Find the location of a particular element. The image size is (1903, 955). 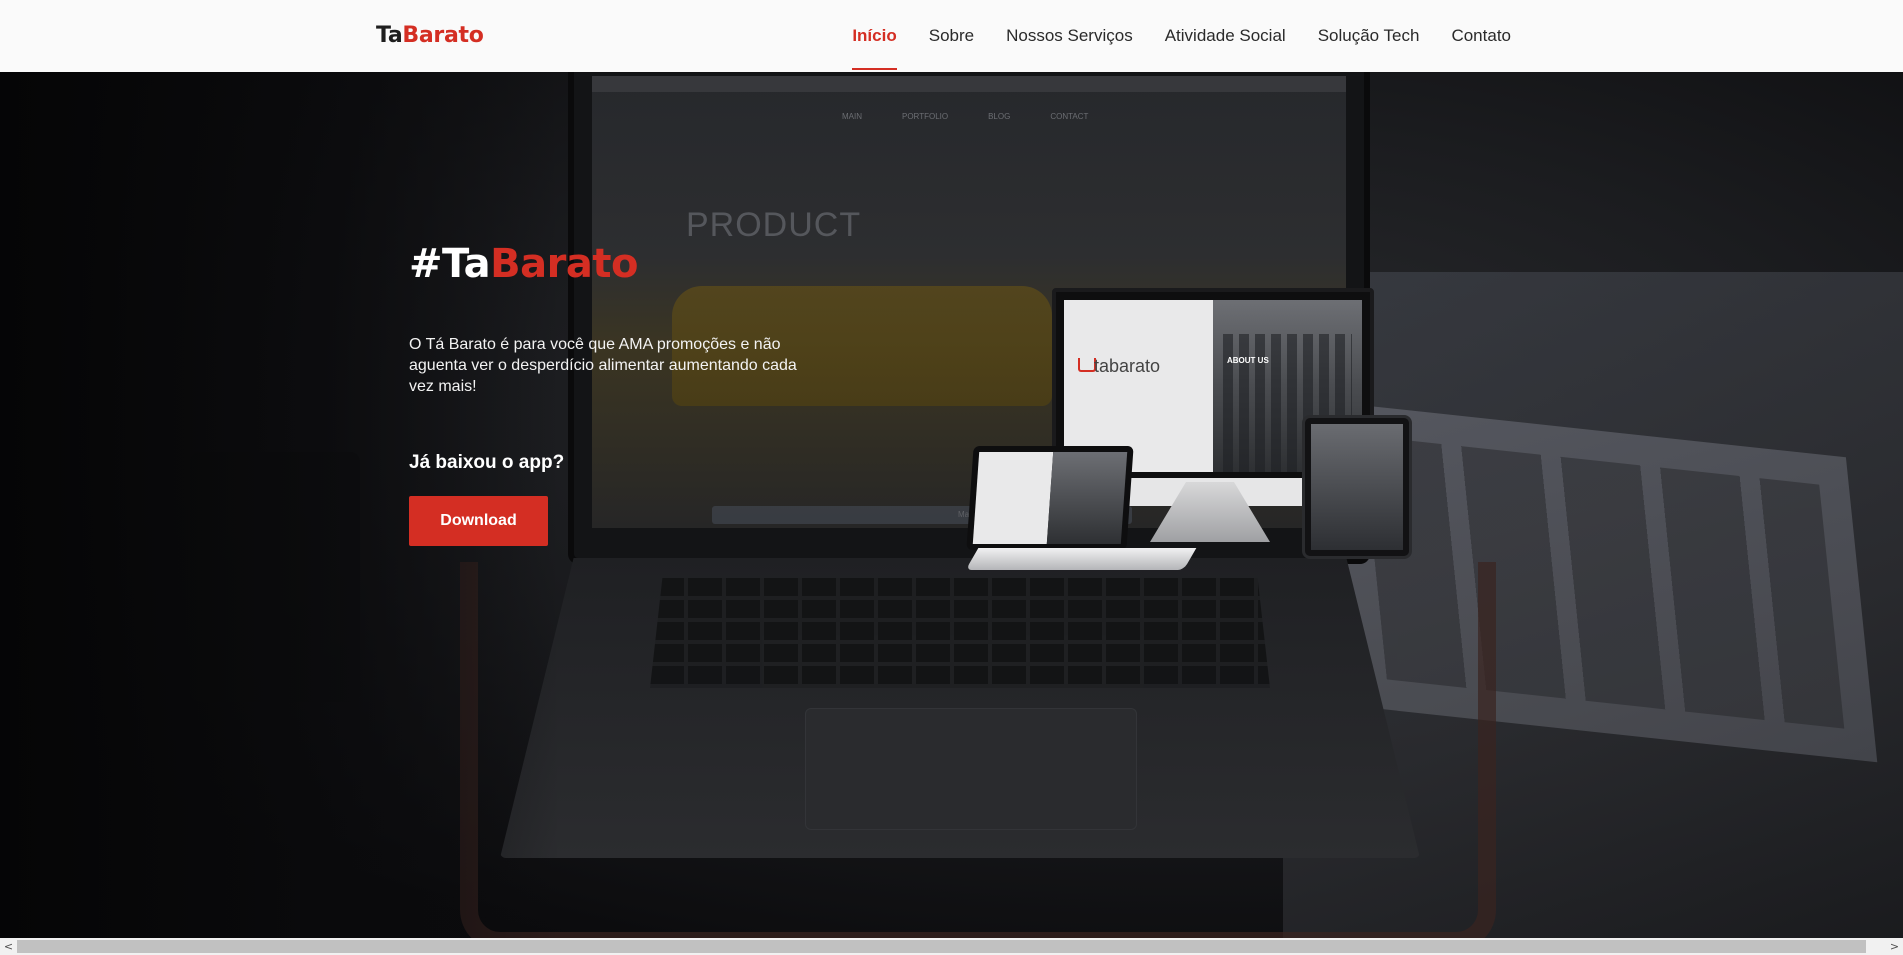

horizontal-scrollbar: < > is located at coordinates (951, 946).